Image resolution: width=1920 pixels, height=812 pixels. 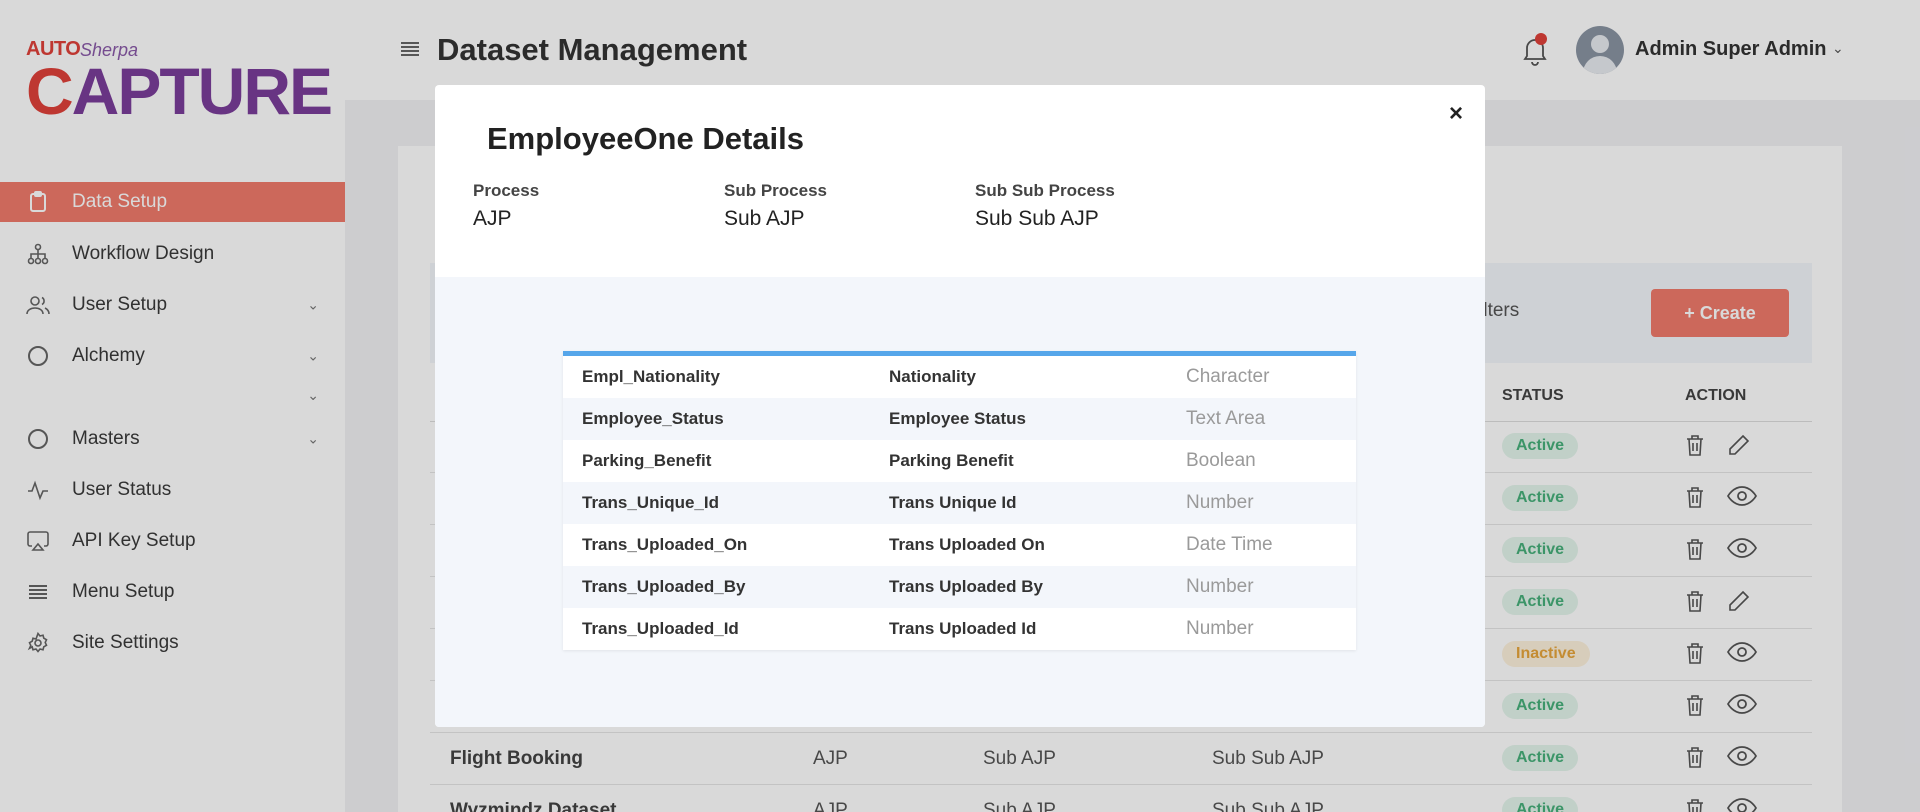 I want to click on field-type: Character, so click(x=1228, y=376).